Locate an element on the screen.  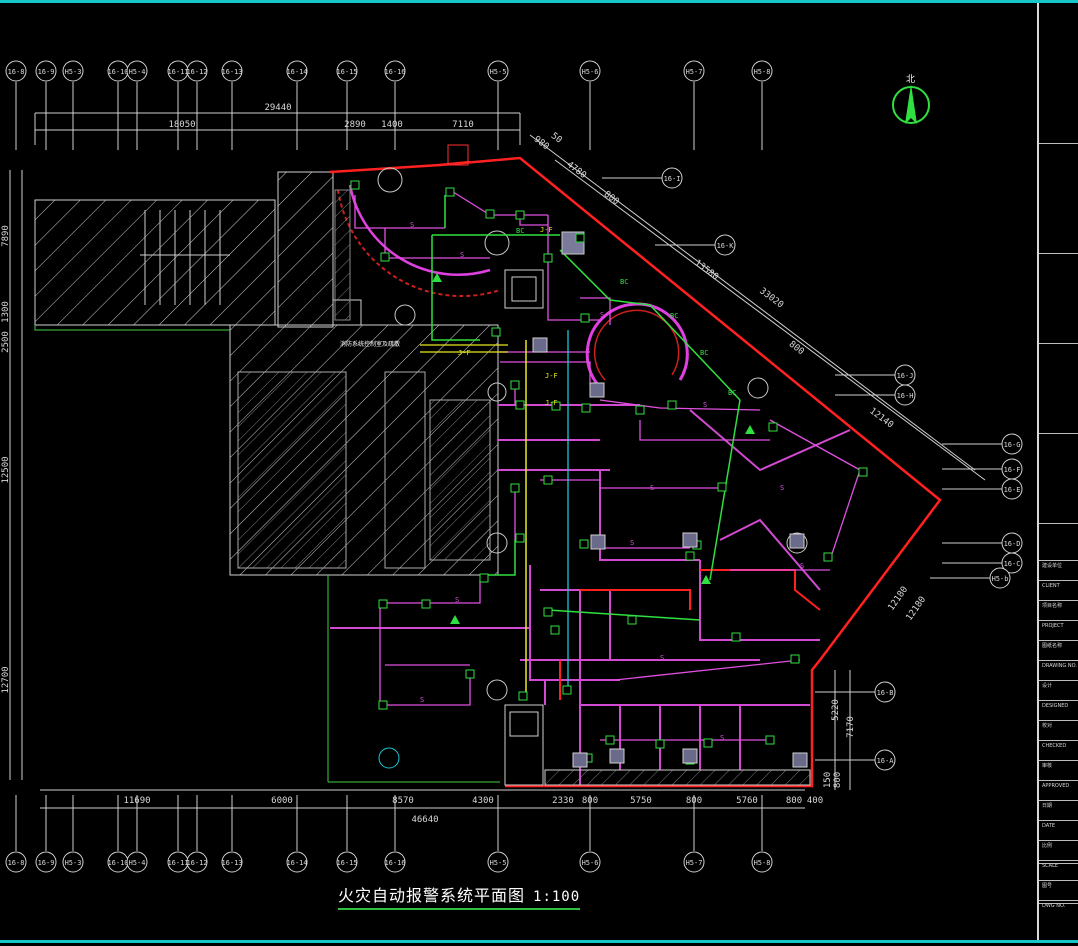
drawing-title: 火灾自动报警系统平面图 1:100 is located at coordinates (459, 896).